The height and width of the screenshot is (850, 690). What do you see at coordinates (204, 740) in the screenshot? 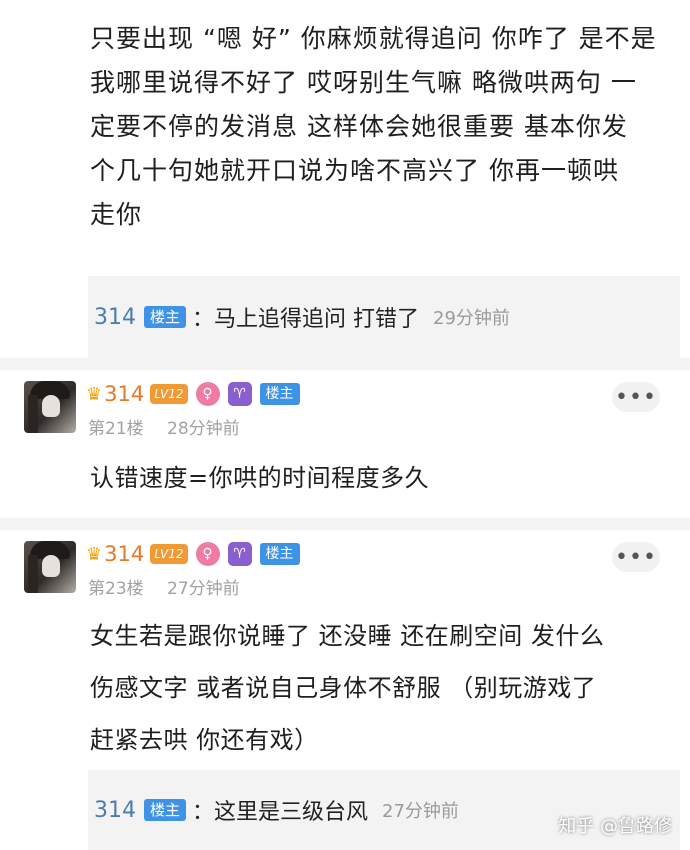
I see `floor-line: 赶紧去哄 你还有戏）` at bounding box center [204, 740].